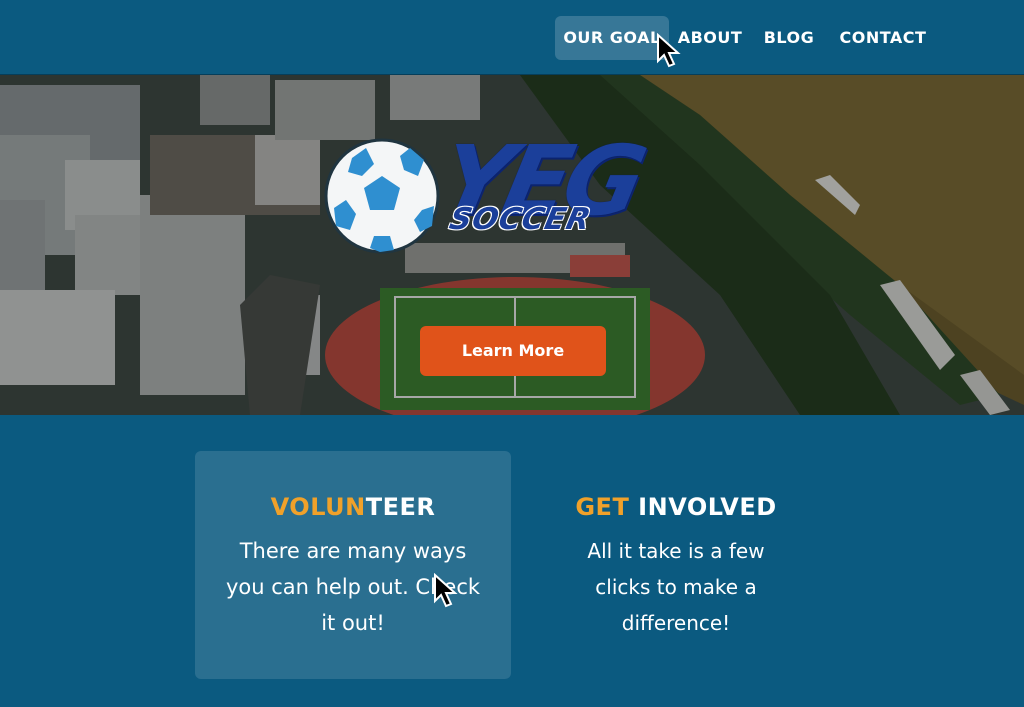 The image size is (1024, 707). Describe the element at coordinates (883, 38) in the screenshot. I see `nav-item-contact: CONTACT` at that location.